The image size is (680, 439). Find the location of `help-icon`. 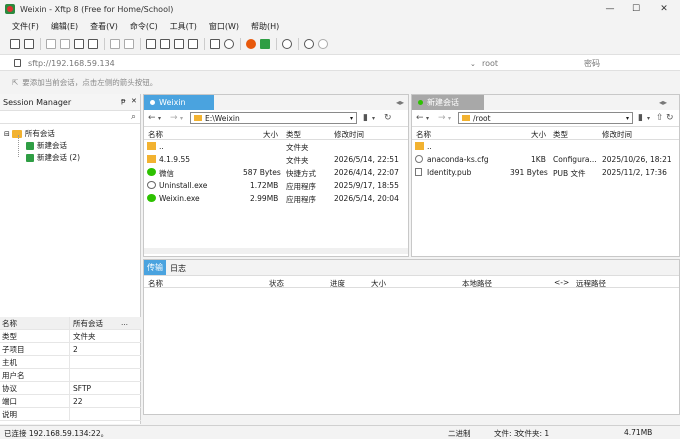

help-icon is located at coordinates (309, 44).